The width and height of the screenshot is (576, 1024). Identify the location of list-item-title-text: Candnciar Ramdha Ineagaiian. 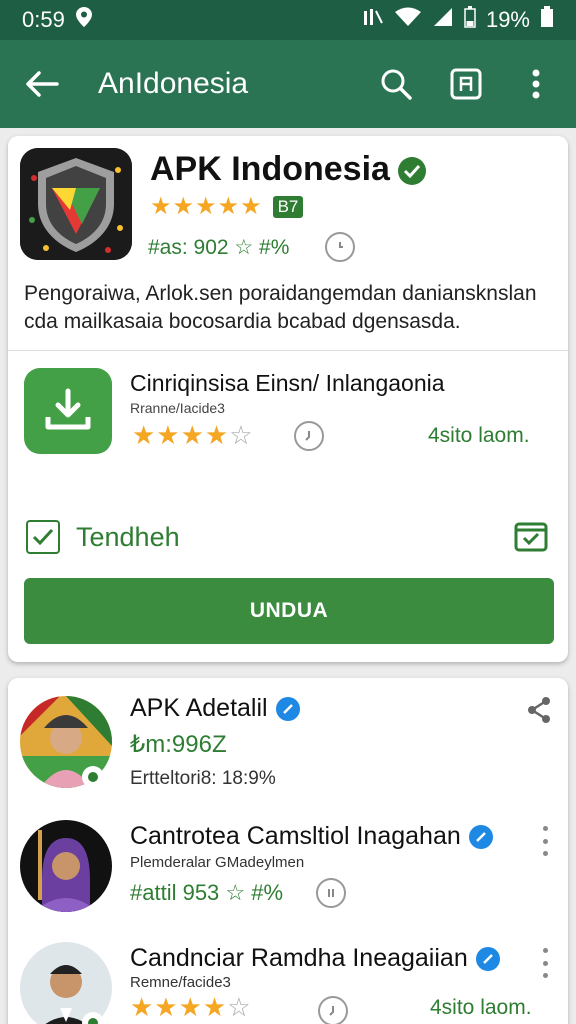
(299, 958).